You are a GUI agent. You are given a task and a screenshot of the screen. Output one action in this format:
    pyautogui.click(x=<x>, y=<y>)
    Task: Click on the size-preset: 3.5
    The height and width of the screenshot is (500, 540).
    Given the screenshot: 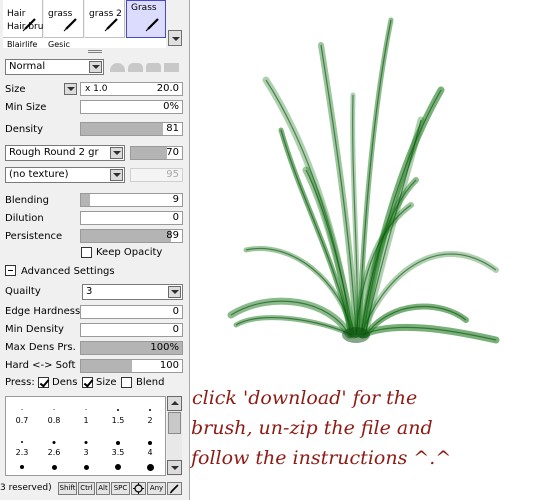 What is the action you would take?
    pyautogui.click(x=118, y=448)
    